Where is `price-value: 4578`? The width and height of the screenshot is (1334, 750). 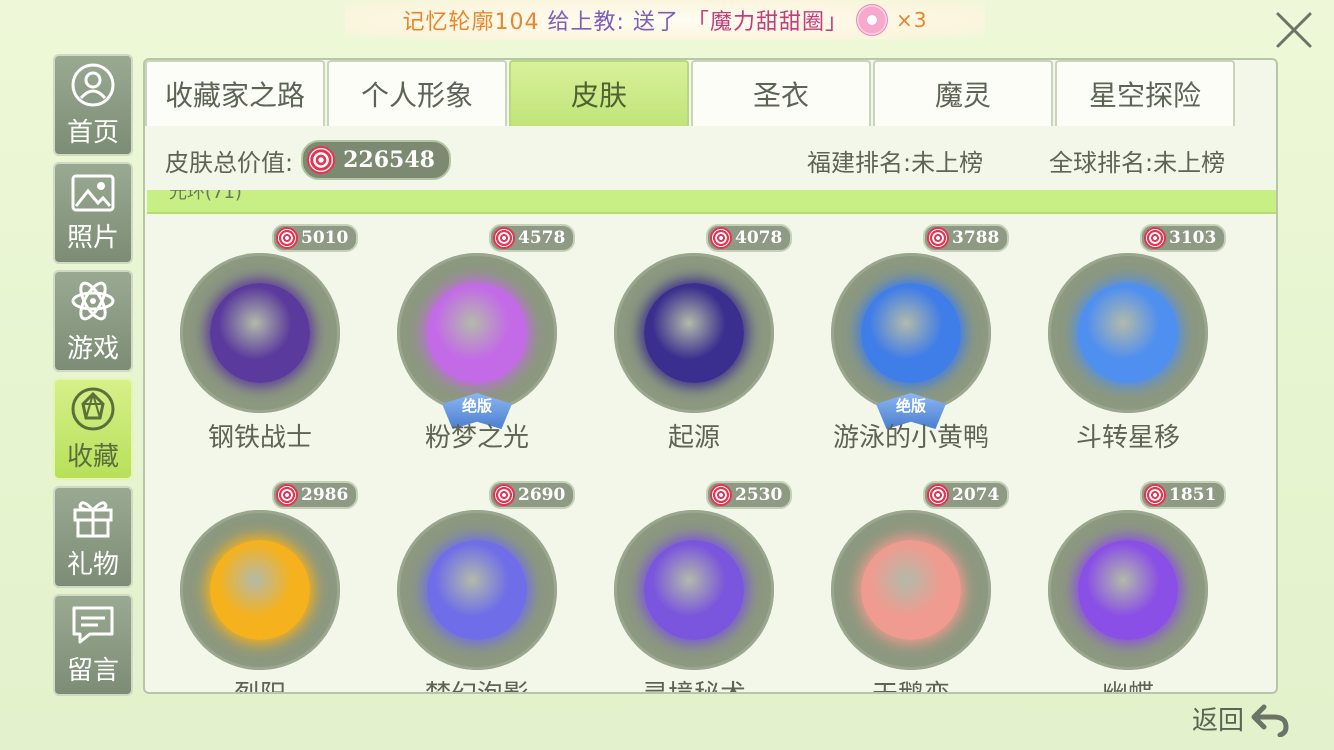
price-value: 4578 is located at coordinates (542, 238).